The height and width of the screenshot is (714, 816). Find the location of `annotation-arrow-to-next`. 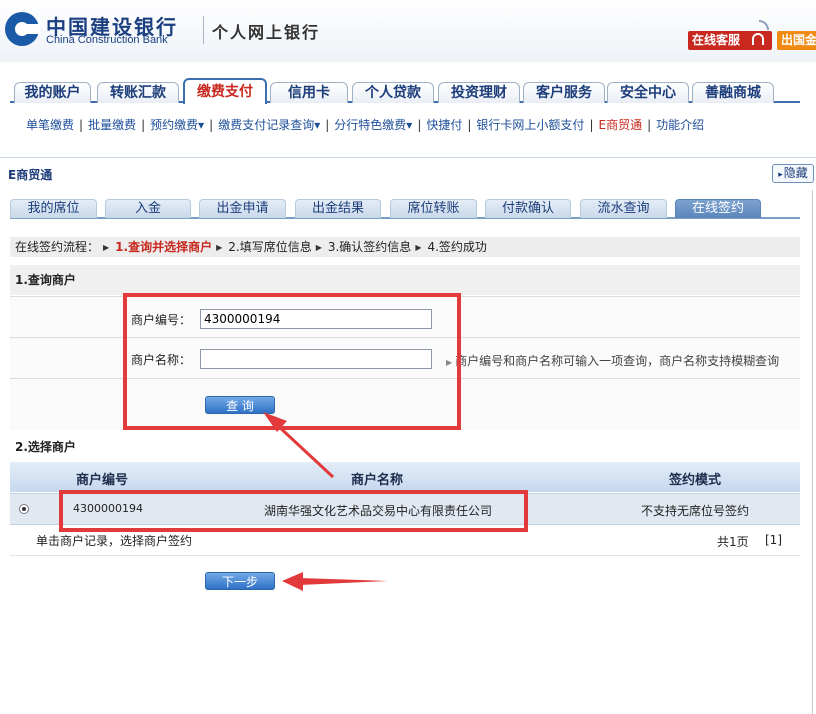

annotation-arrow-to-next is located at coordinates (335, 581).